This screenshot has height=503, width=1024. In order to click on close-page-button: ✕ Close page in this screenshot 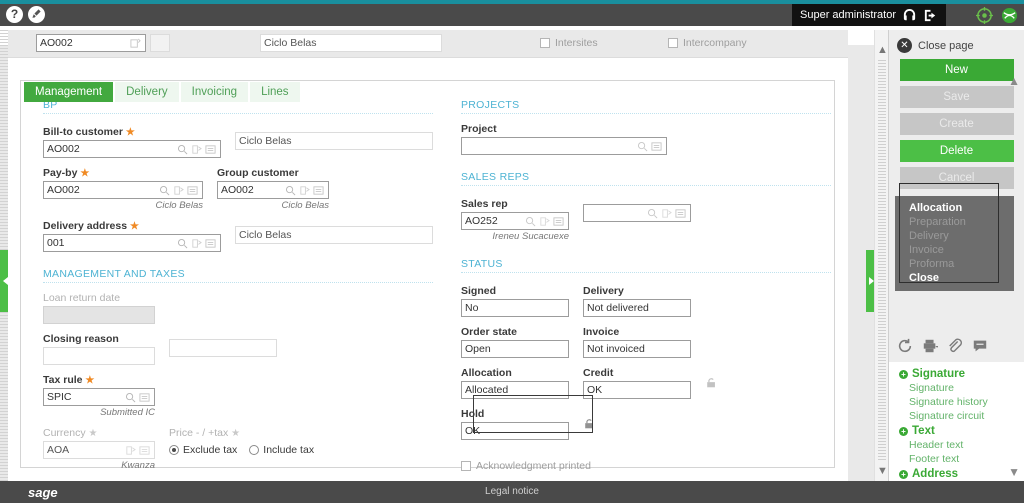, I will do `click(956, 44)`.